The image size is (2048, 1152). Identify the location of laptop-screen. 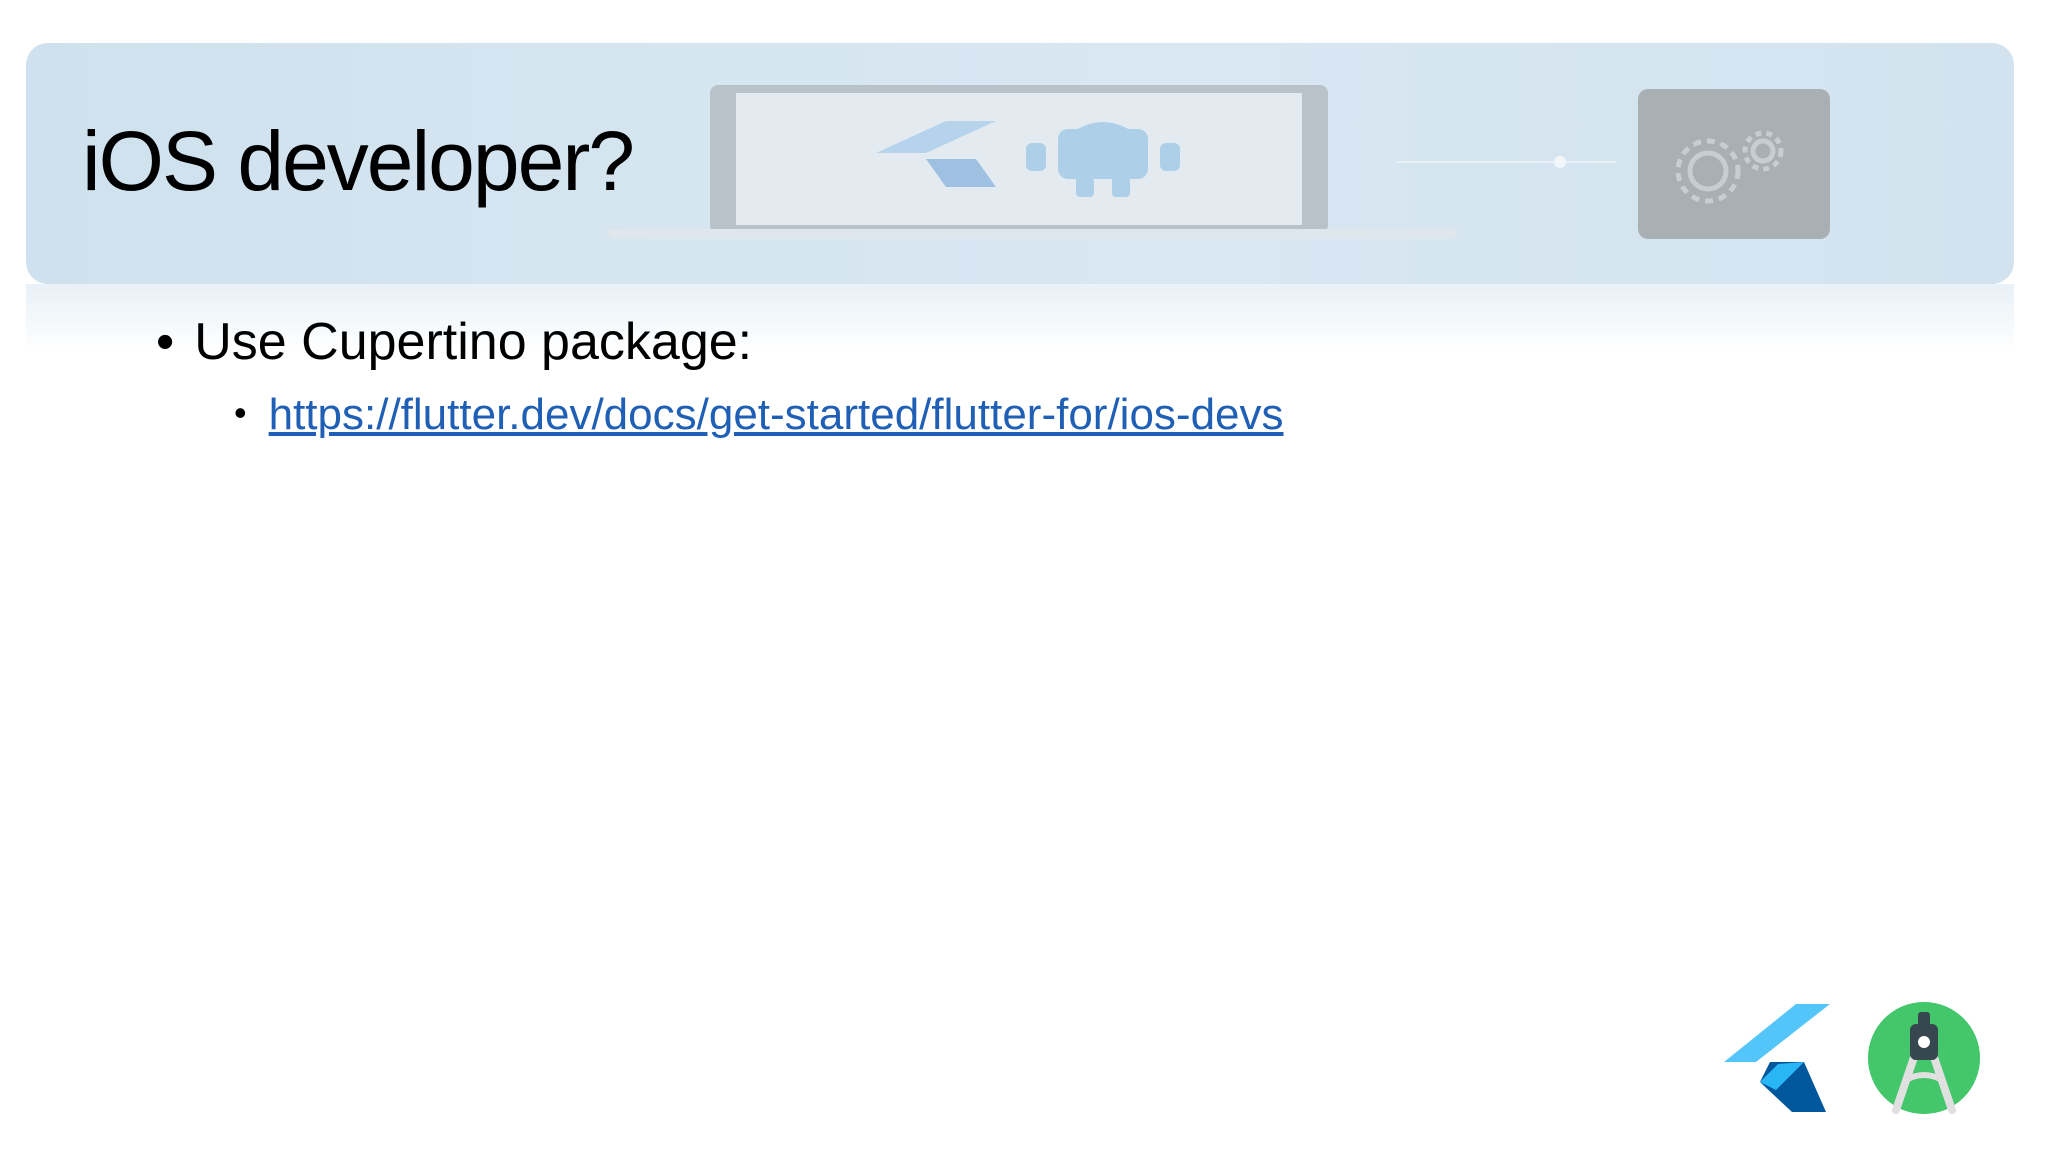
(1019, 159).